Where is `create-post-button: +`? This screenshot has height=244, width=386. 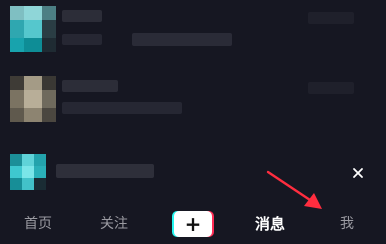
create-post-button: + is located at coordinates (193, 224).